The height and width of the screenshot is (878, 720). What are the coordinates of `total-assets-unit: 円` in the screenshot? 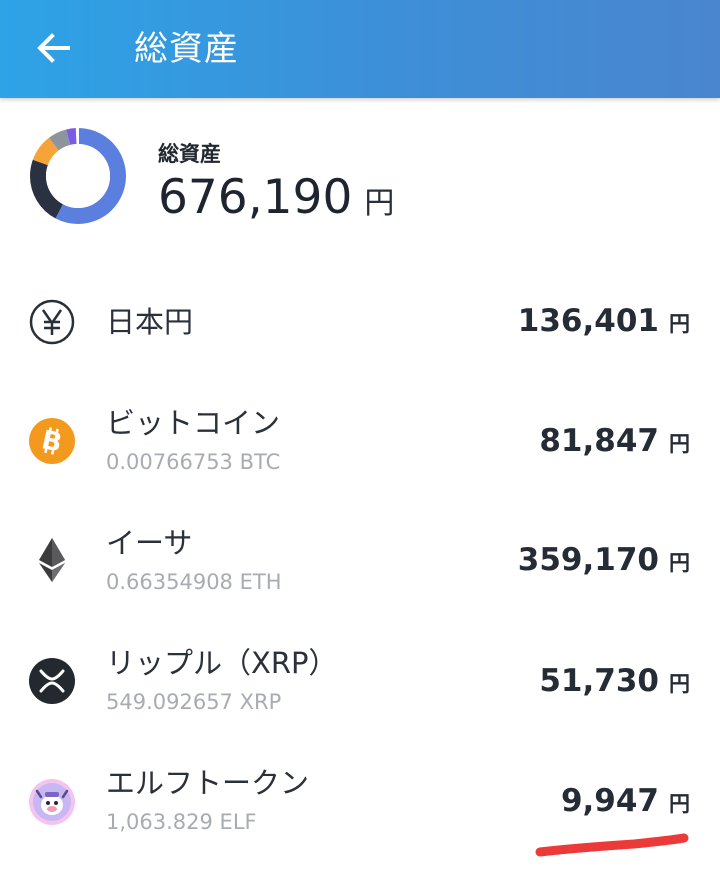 It's located at (379, 203).